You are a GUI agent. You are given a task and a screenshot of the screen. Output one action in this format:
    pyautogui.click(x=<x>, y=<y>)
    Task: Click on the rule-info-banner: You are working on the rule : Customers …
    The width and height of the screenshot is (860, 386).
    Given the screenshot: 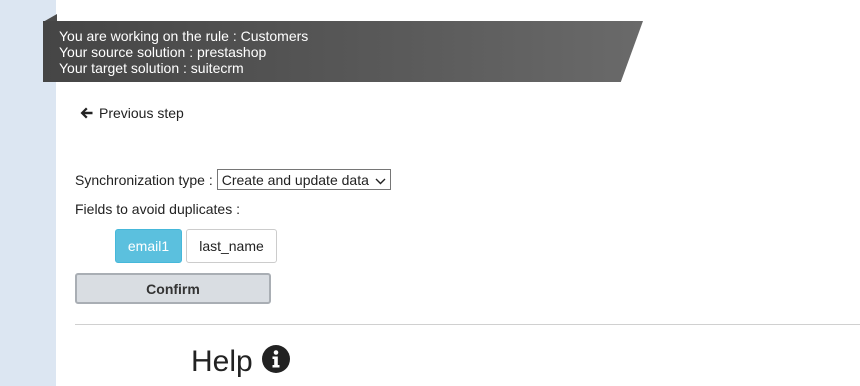 What is the action you would take?
    pyautogui.click(x=343, y=51)
    